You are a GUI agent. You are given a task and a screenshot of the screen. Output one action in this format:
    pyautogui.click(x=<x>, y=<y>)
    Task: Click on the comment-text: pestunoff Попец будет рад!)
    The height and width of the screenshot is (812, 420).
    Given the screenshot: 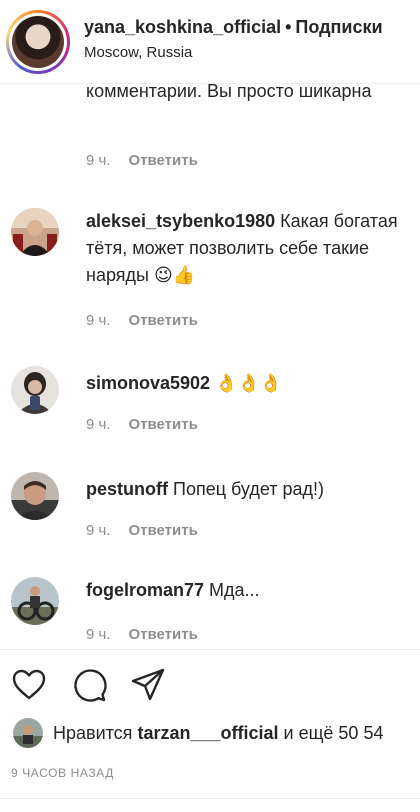 What is the action you would take?
    pyautogui.click(x=246, y=489)
    